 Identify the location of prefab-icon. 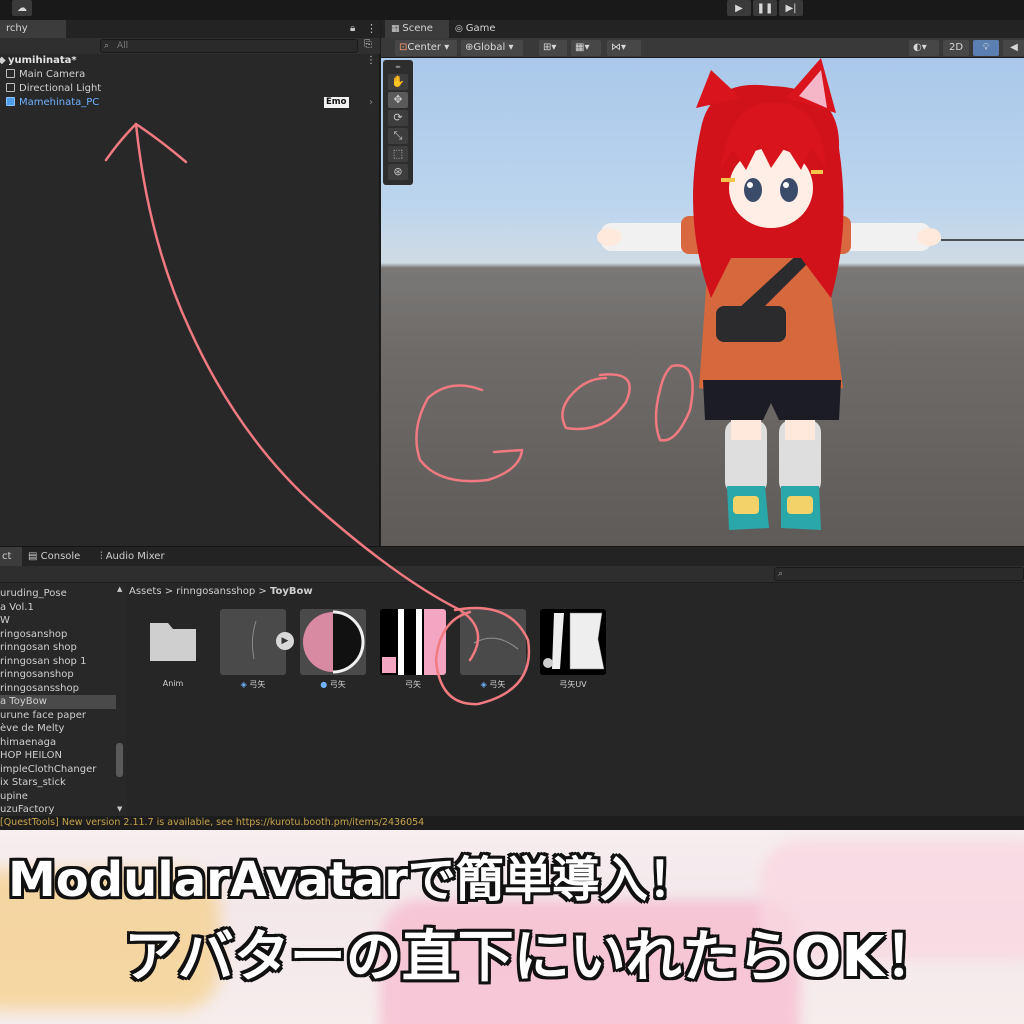
(12, 103).